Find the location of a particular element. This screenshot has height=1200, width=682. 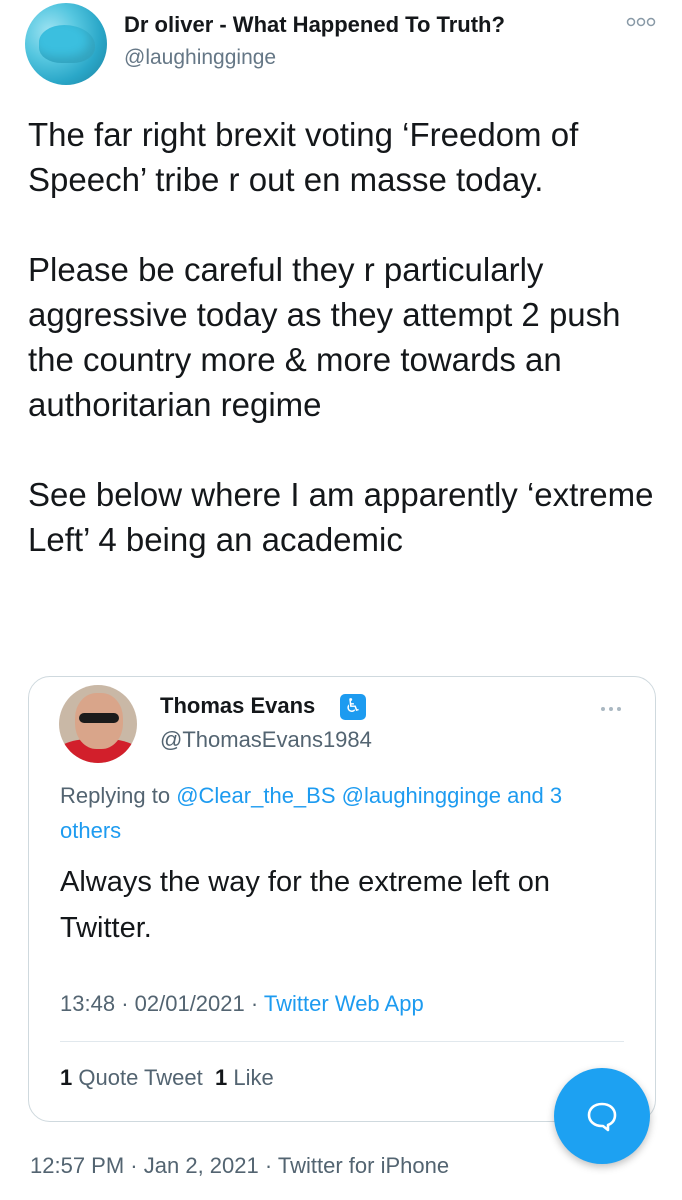

tweet-time: 12:57 PM is located at coordinates (77, 1165).